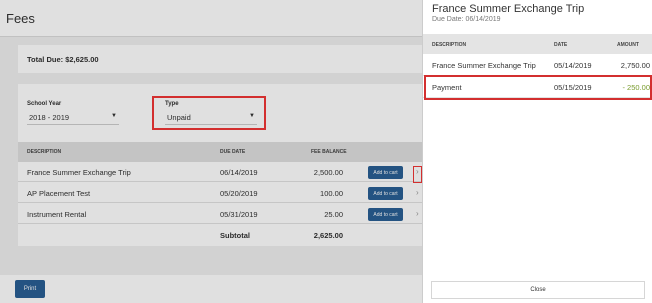  I want to click on transaction-amount: 2,750.00, so click(635, 65).